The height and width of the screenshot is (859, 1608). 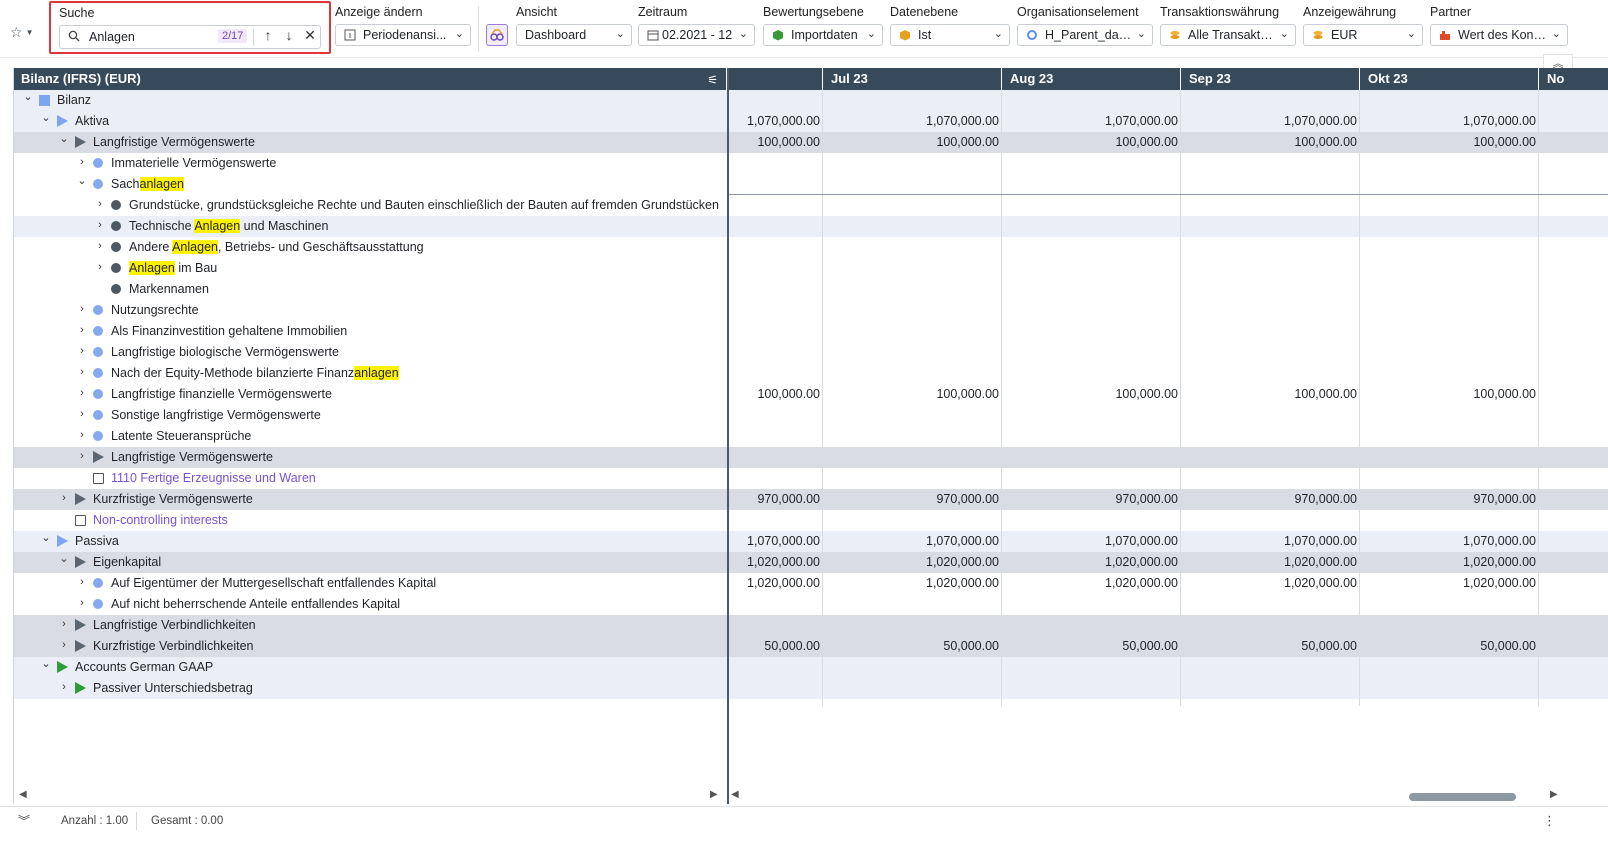 I want to click on expand-down-icon: ︾, so click(x=24, y=820).